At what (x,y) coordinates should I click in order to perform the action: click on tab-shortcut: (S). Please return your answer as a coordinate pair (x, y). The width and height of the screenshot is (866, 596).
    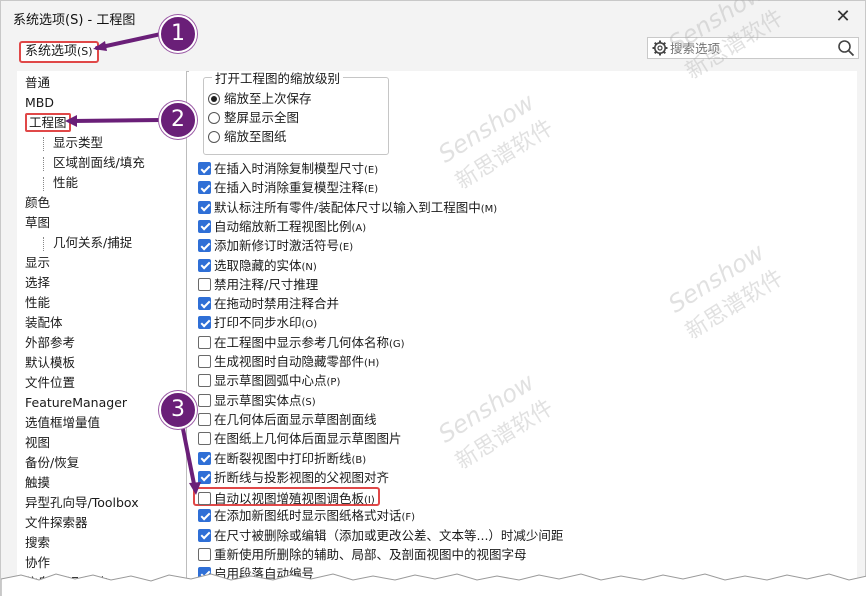
    Looking at the image, I should click on (85, 51).